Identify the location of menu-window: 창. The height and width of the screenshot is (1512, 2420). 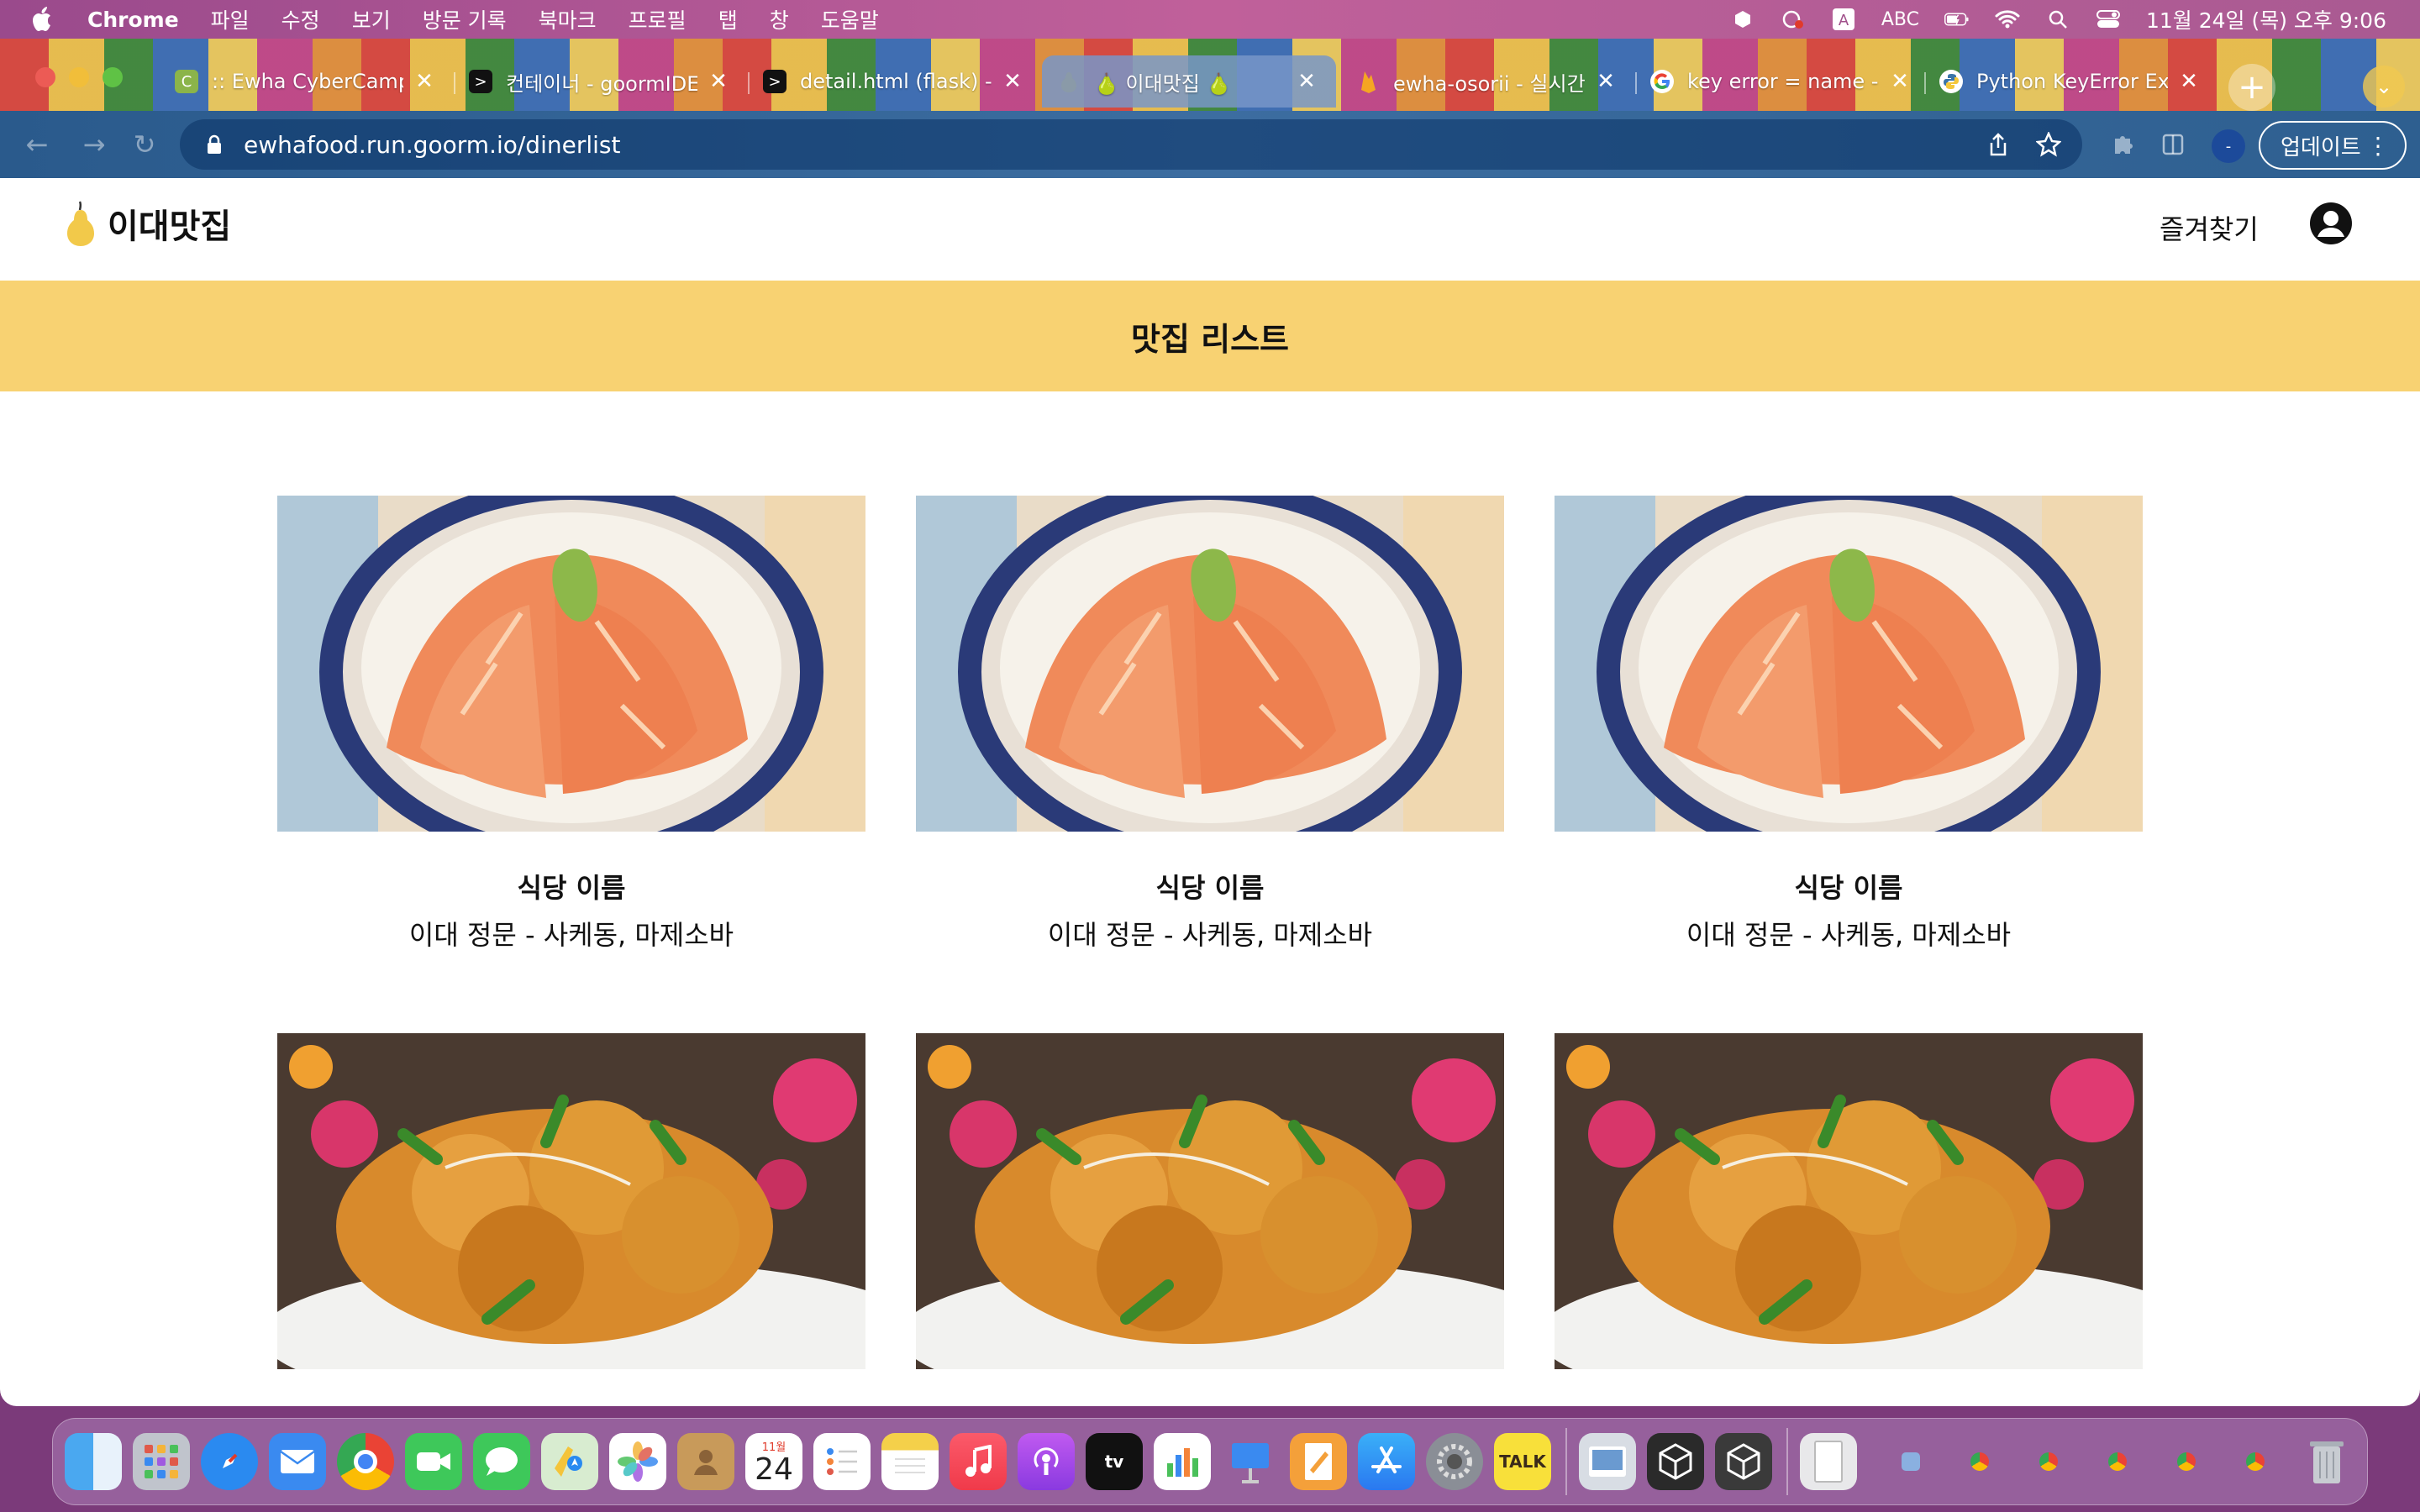
(779, 19).